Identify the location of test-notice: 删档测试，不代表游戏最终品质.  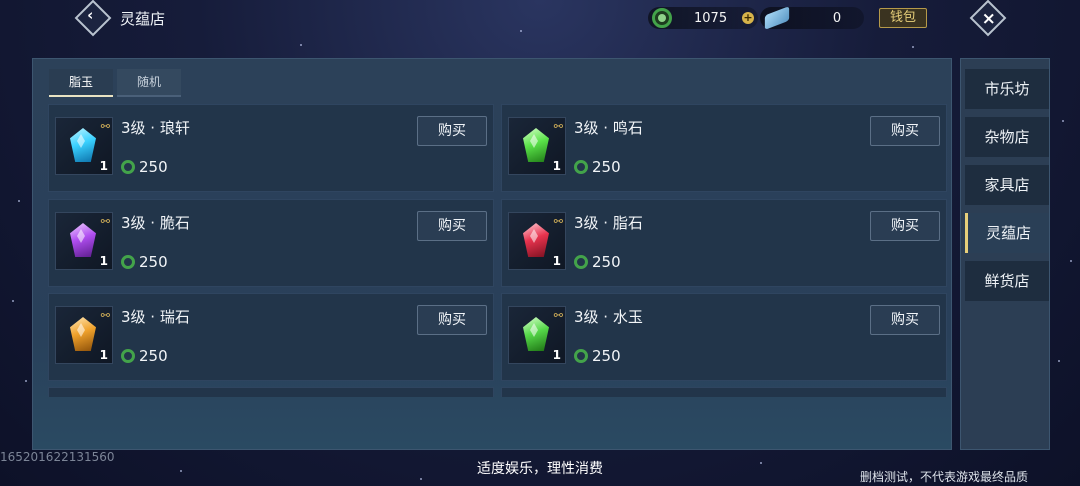
(943, 477).